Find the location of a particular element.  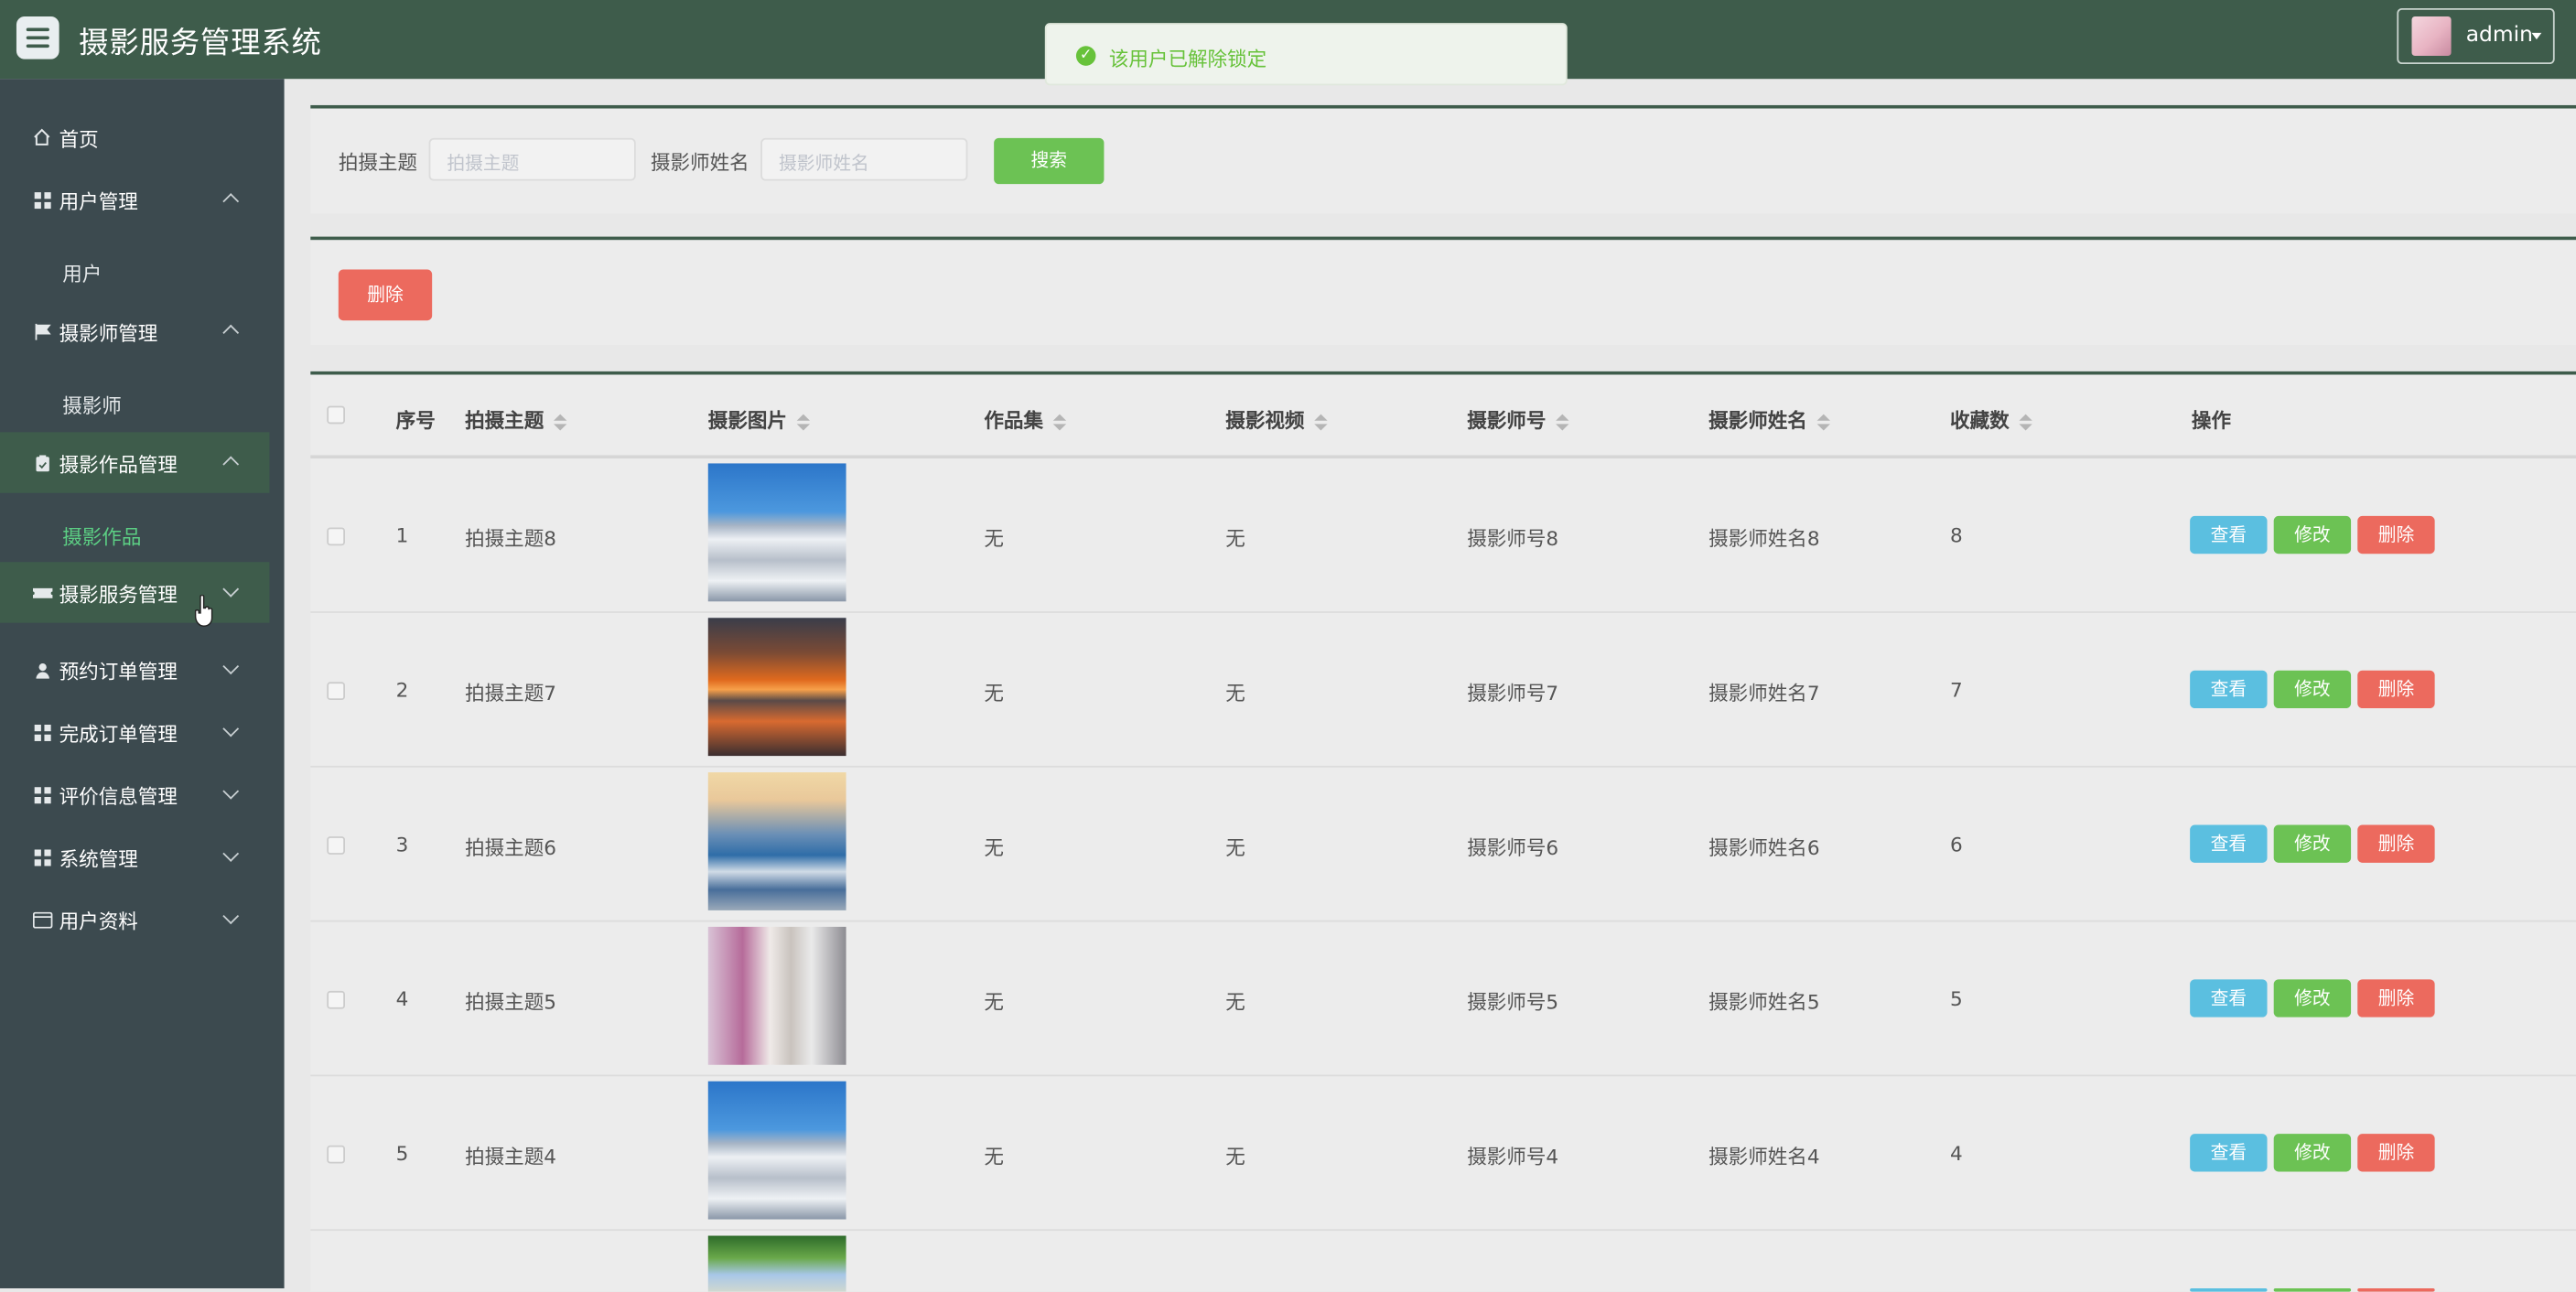

sidebar-item-label: 评价信息管理 is located at coordinates (119, 797).